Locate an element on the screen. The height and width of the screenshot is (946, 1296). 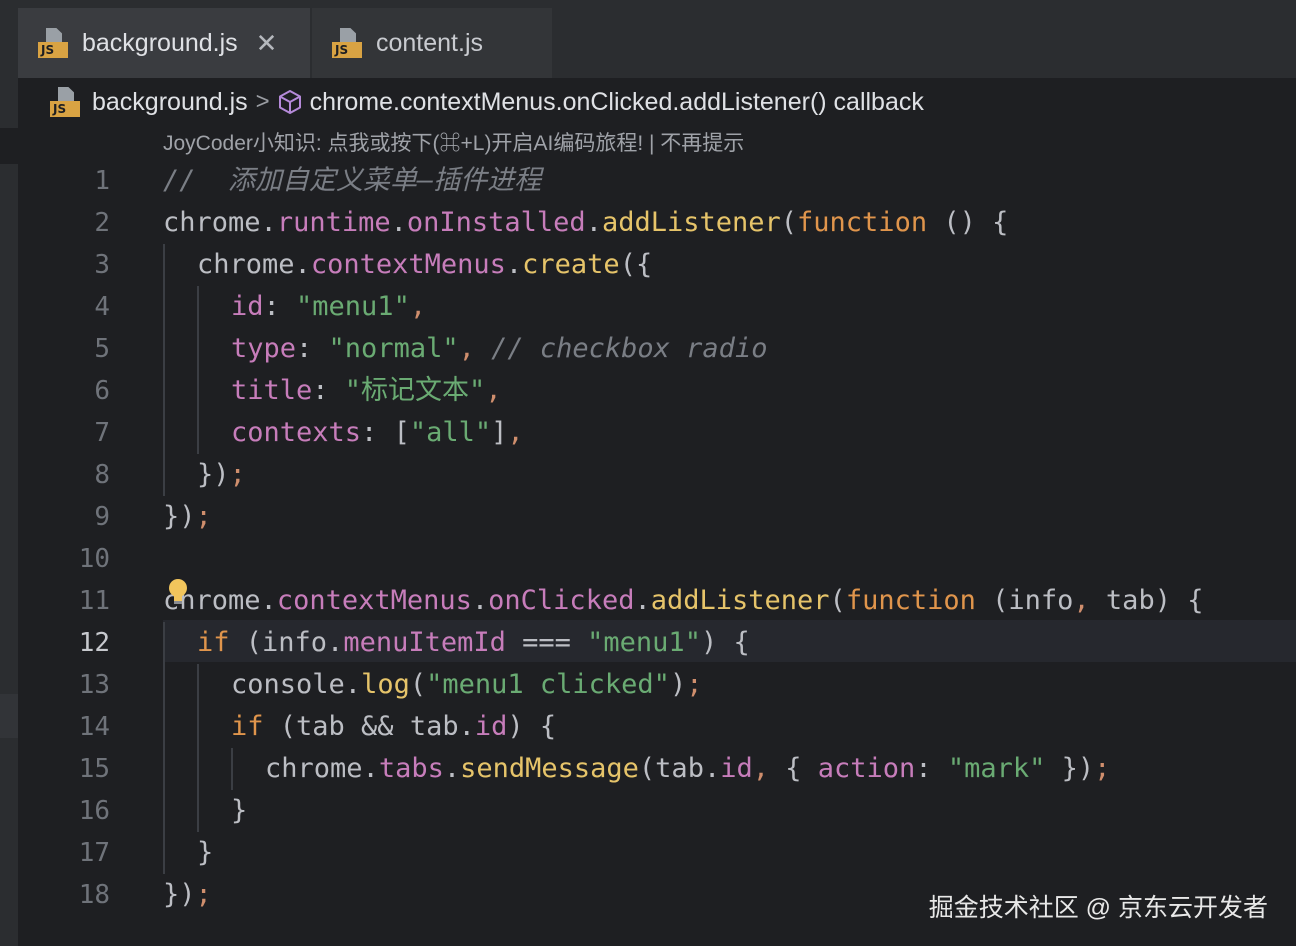
close-icon: ✕ is located at coordinates (267, 43).